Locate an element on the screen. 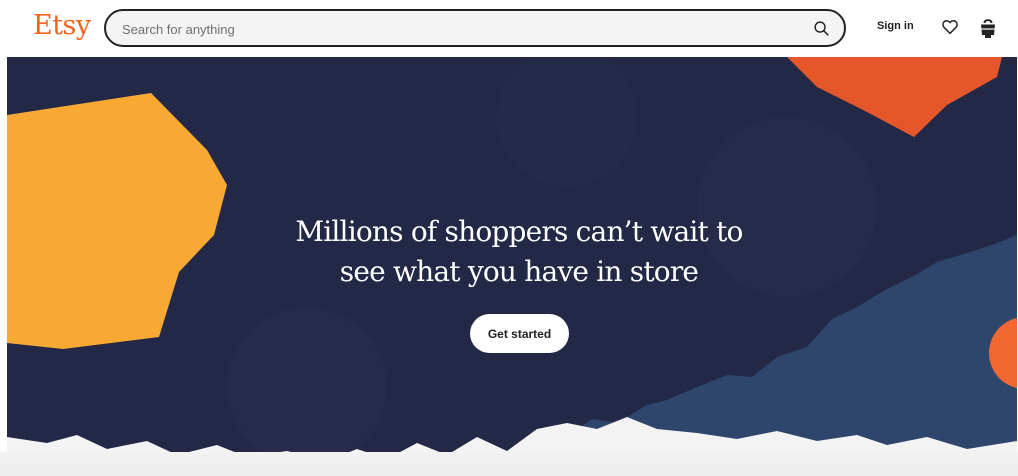 The height and width of the screenshot is (476, 1018). page-bottom-divider is located at coordinates (509, 464).